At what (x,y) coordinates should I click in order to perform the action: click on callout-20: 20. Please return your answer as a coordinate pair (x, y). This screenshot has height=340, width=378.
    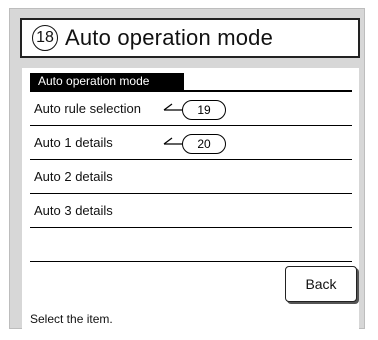
    Looking at the image, I should click on (194, 144).